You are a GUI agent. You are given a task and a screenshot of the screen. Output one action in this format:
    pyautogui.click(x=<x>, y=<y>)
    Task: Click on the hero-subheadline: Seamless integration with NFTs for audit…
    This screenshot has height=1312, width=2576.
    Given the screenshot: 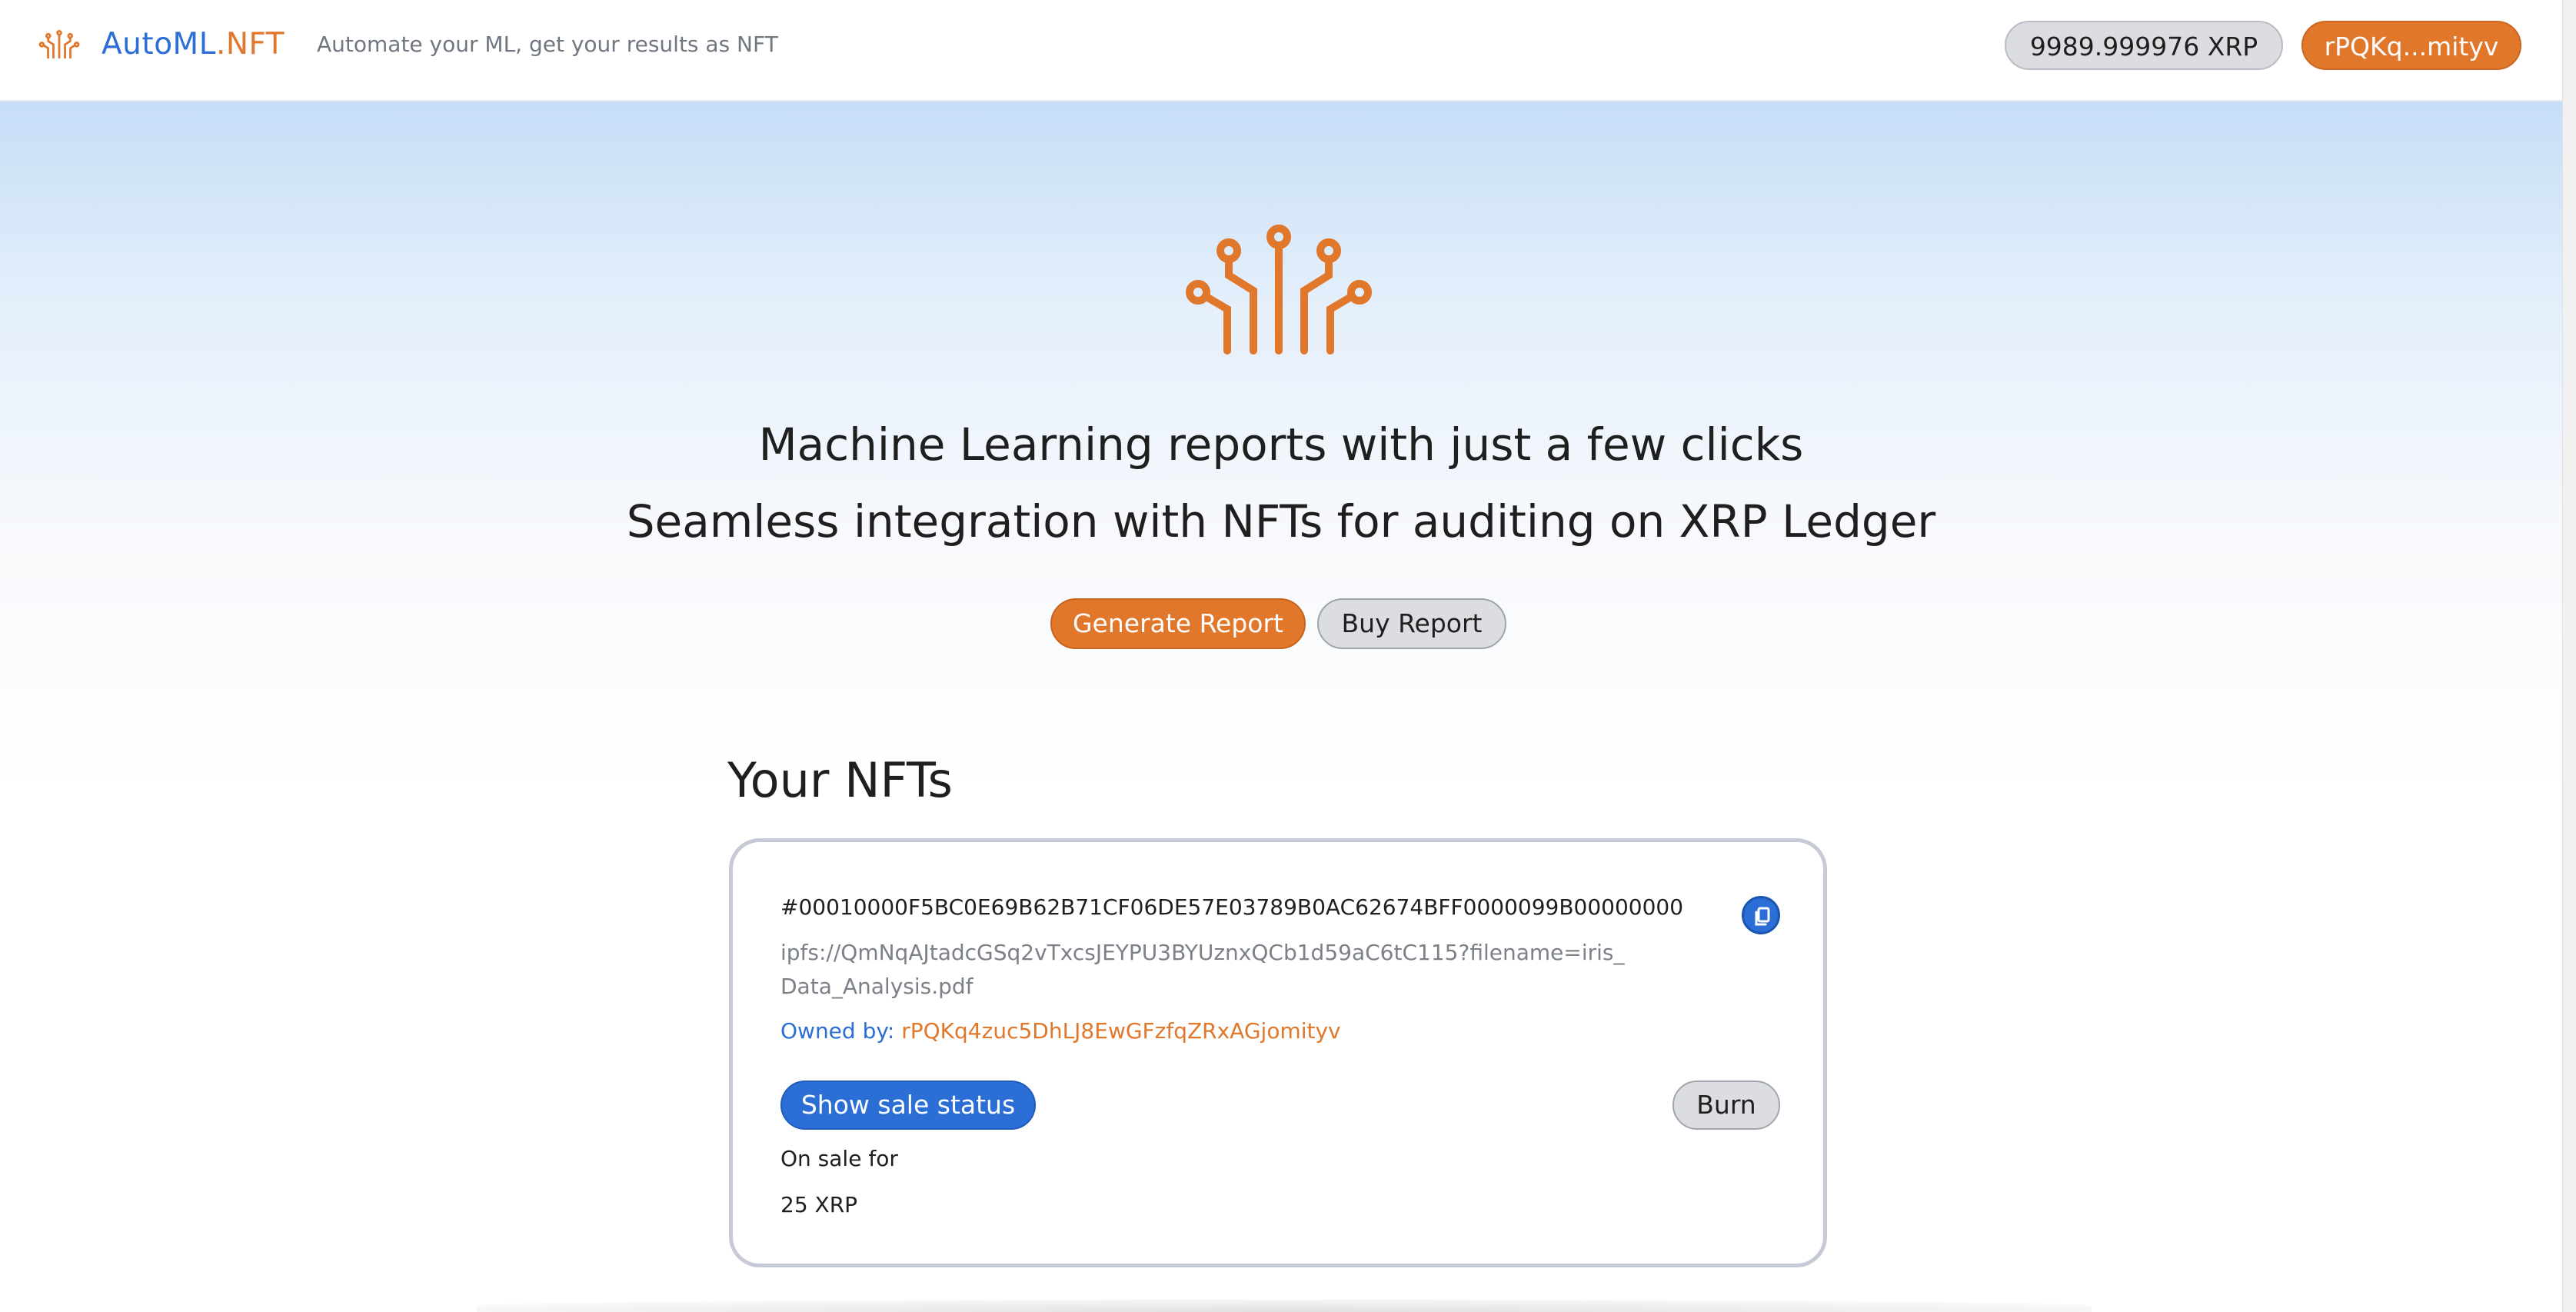 What is the action you would take?
    pyautogui.click(x=1281, y=521)
    